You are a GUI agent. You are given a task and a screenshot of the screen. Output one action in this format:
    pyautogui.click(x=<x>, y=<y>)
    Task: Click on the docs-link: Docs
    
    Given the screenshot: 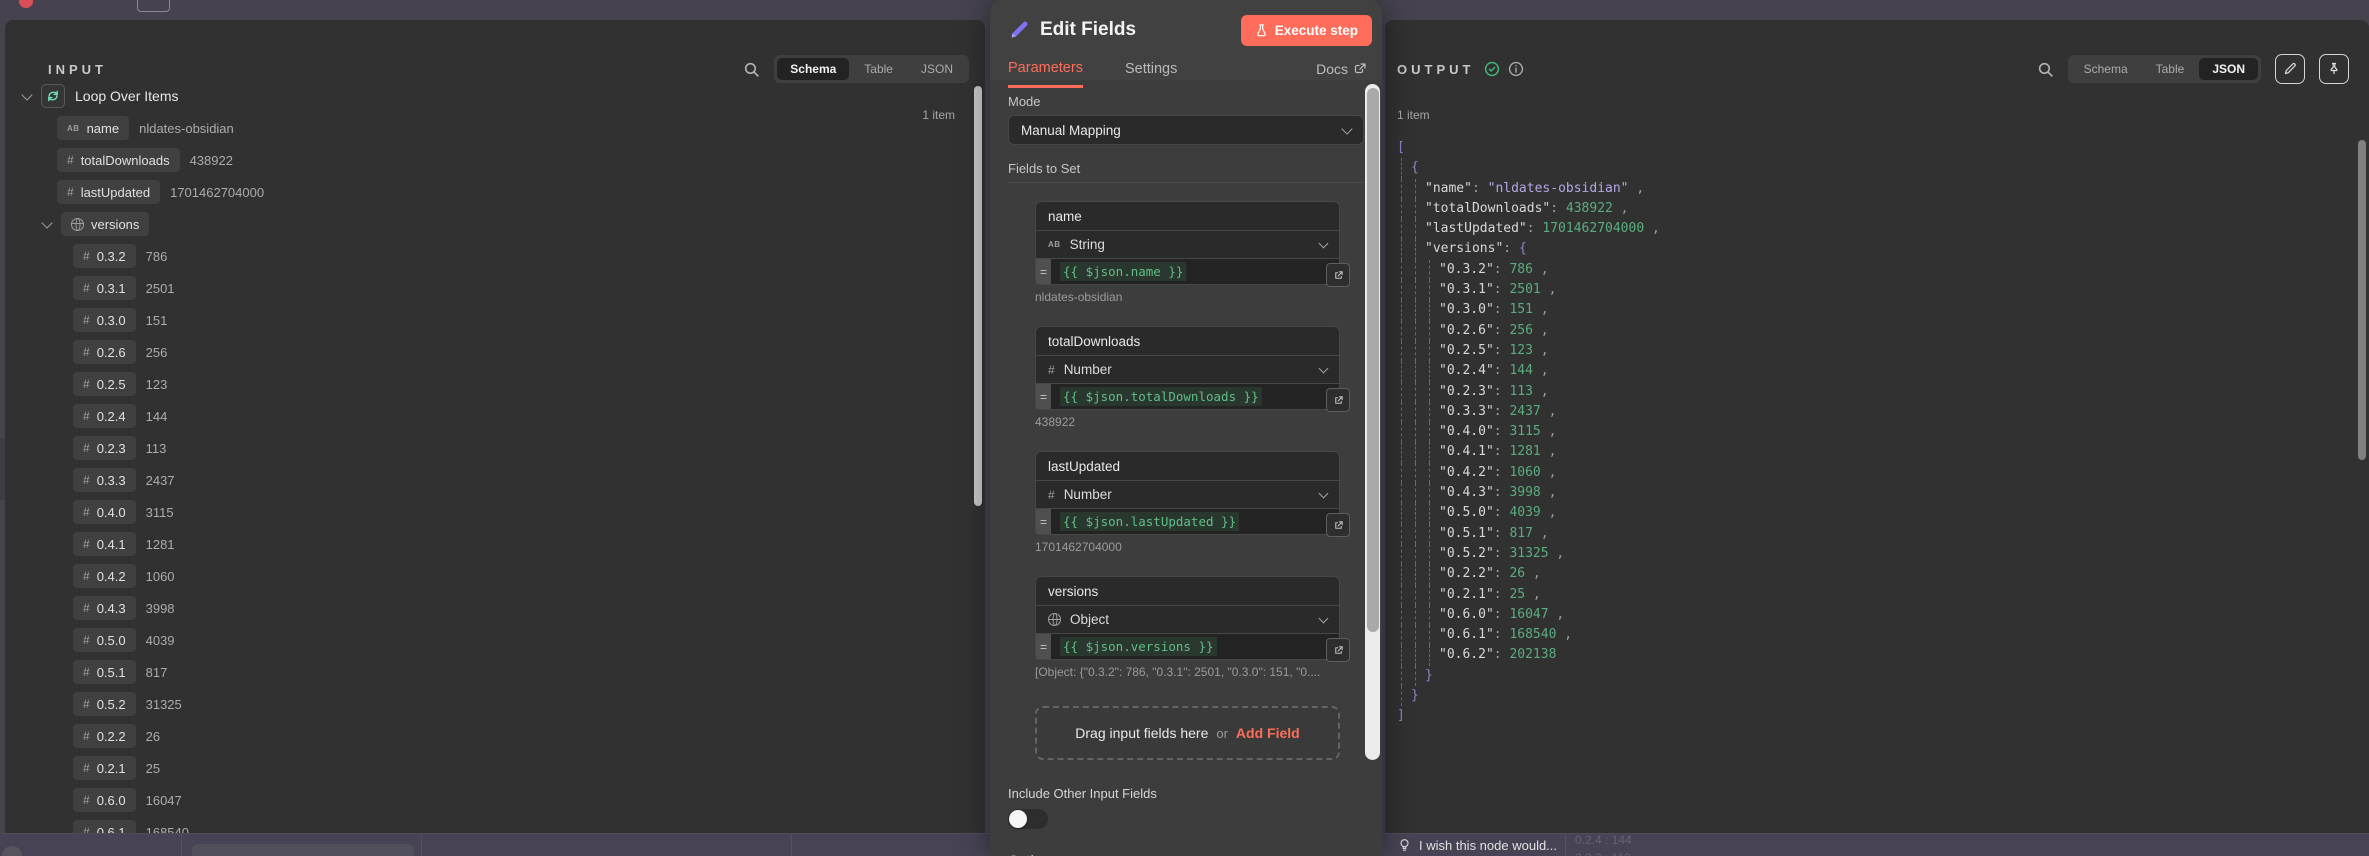 What is the action you would take?
    pyautogui.click(x=1341, y=69)
    